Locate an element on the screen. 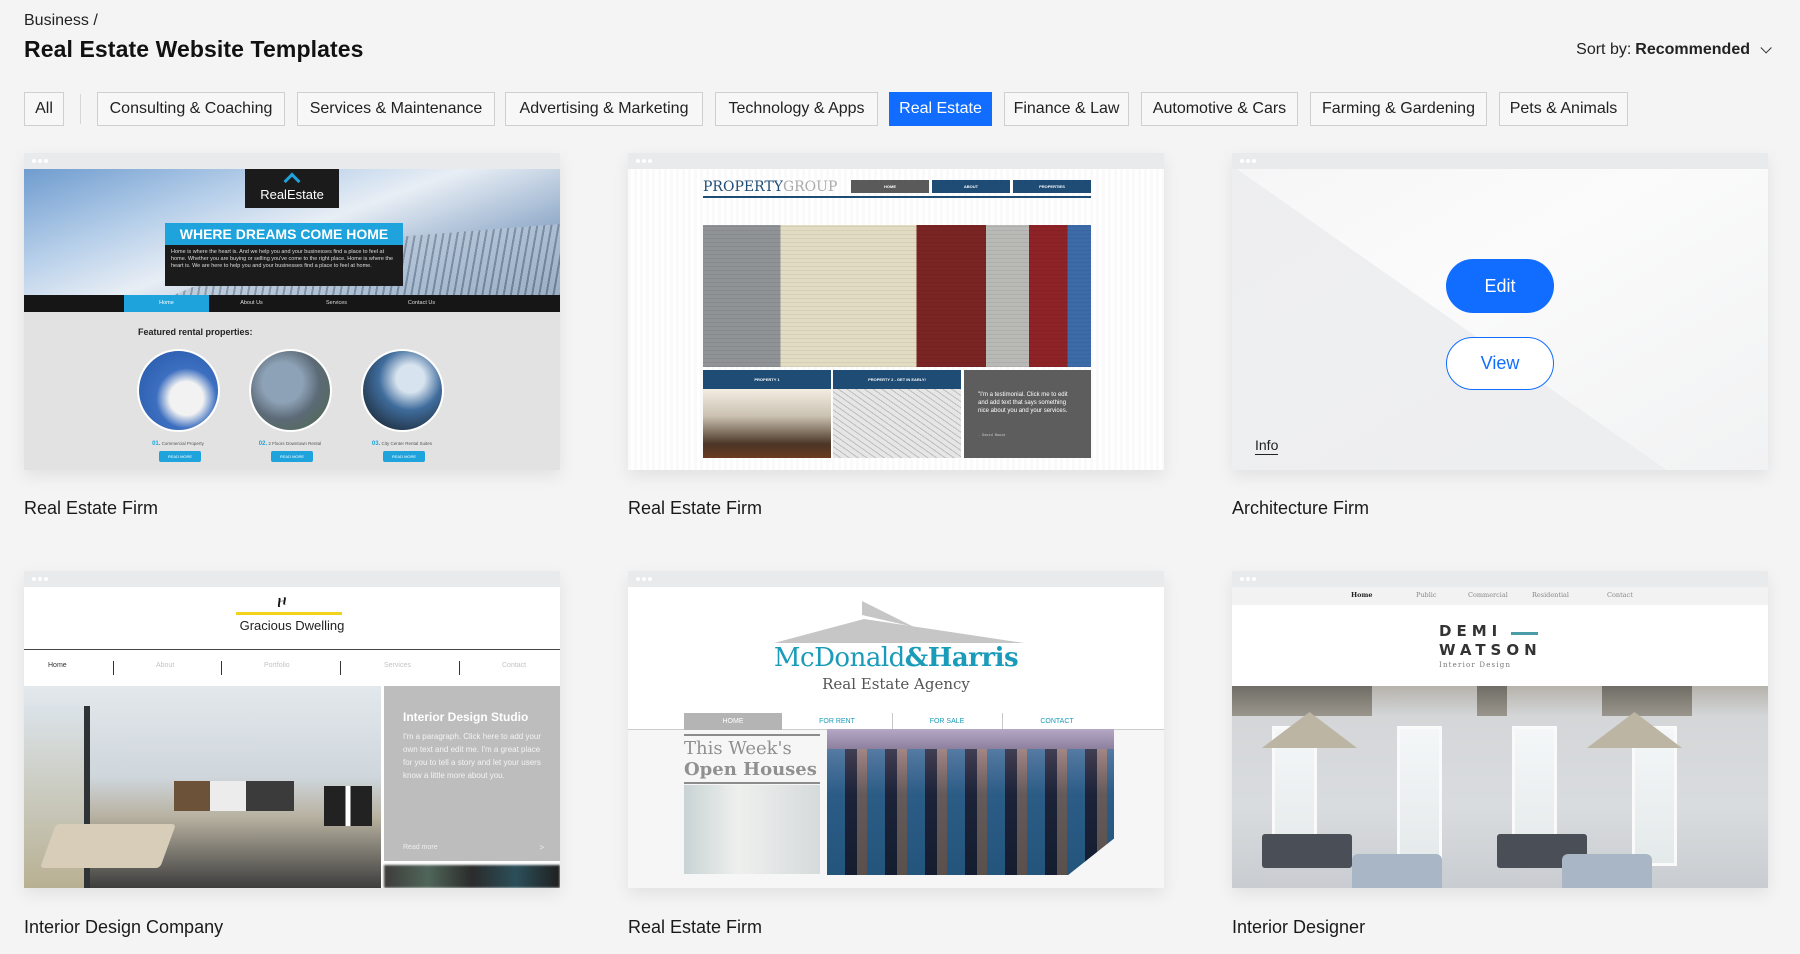 Image resolution: width=1800 pixels, height=954 pixels. template-title: Architecture Firm is located at coordinates (1300, 508).